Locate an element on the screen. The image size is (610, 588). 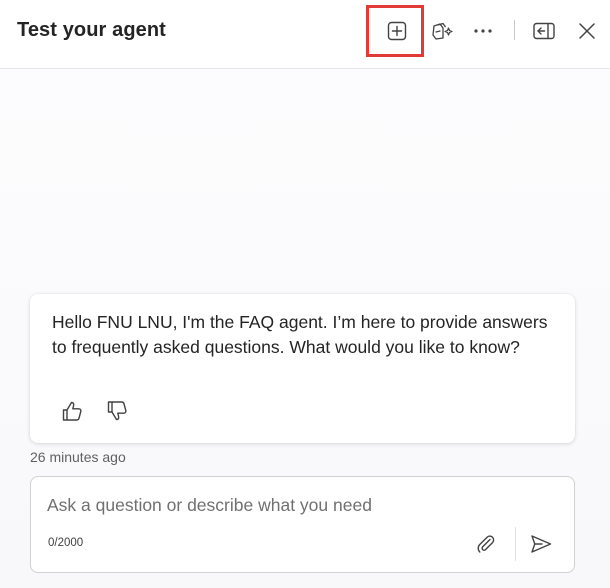
character-counter: 0/2000 is located at coordinates (66, 543).